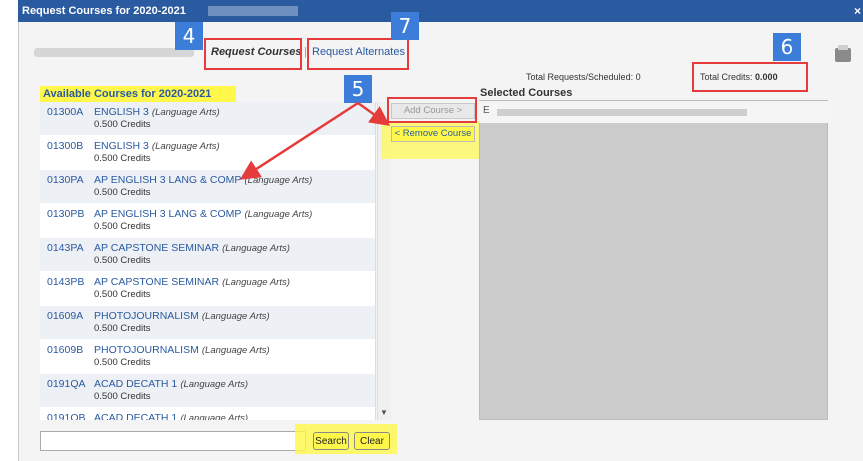  What do you see at coordinates (358, 54) in the screenshot?
I see `annotation-box-alternates-tab` at bounding box center [358, 54].